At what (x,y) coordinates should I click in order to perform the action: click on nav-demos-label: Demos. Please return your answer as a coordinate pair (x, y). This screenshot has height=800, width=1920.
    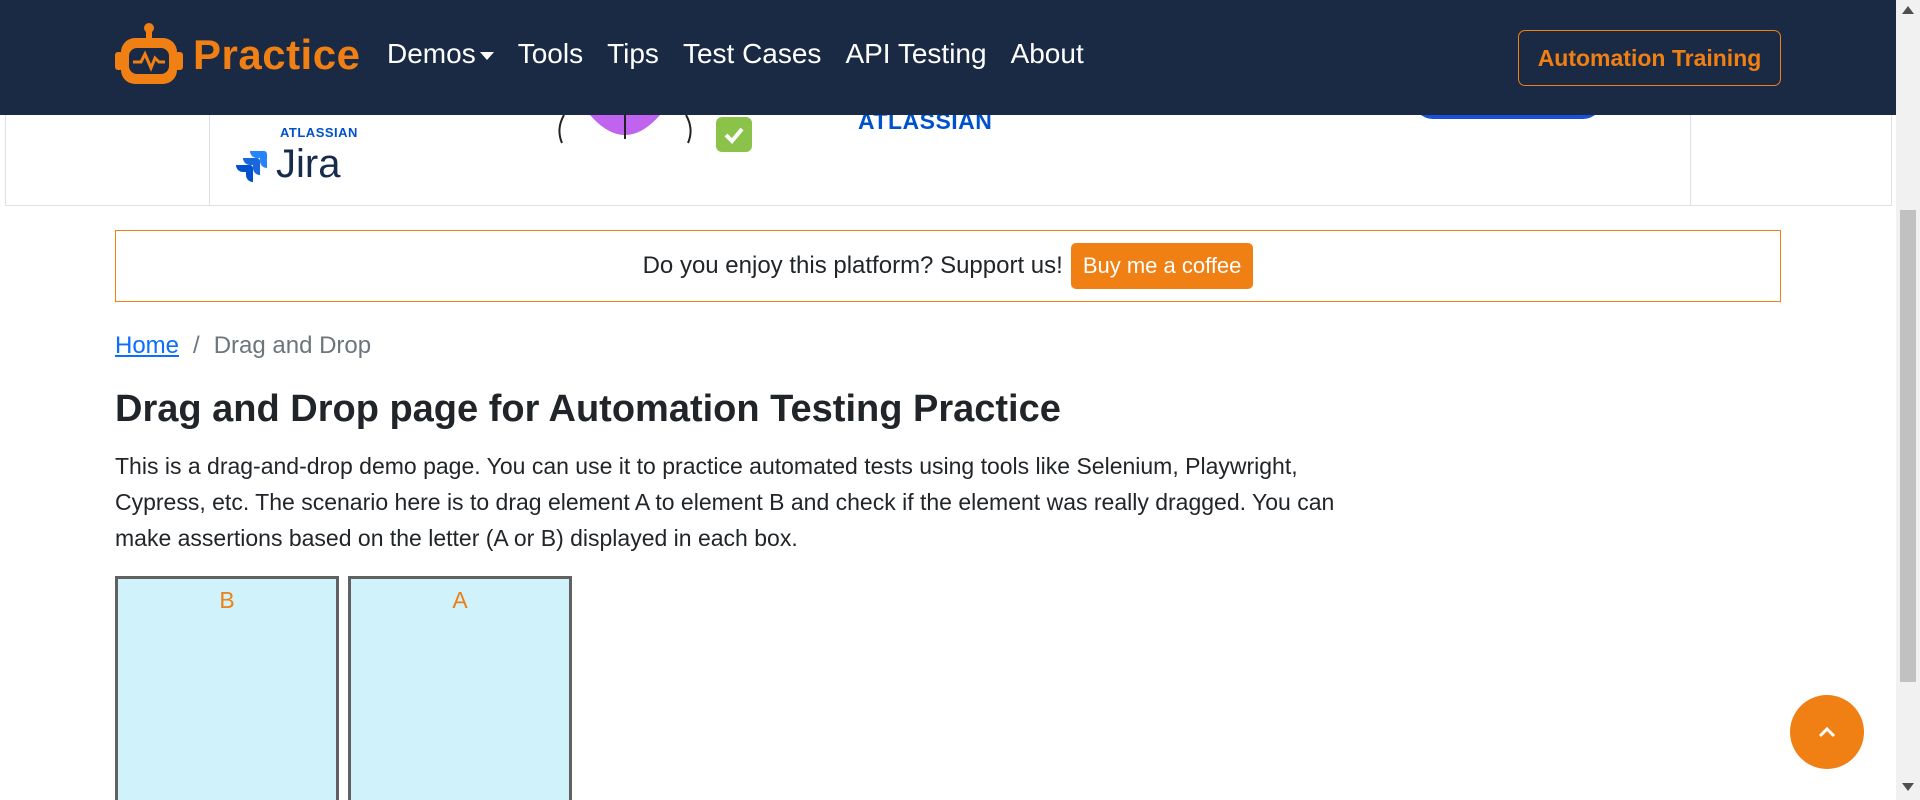
    Looking at the image, I should click on (431, 53).